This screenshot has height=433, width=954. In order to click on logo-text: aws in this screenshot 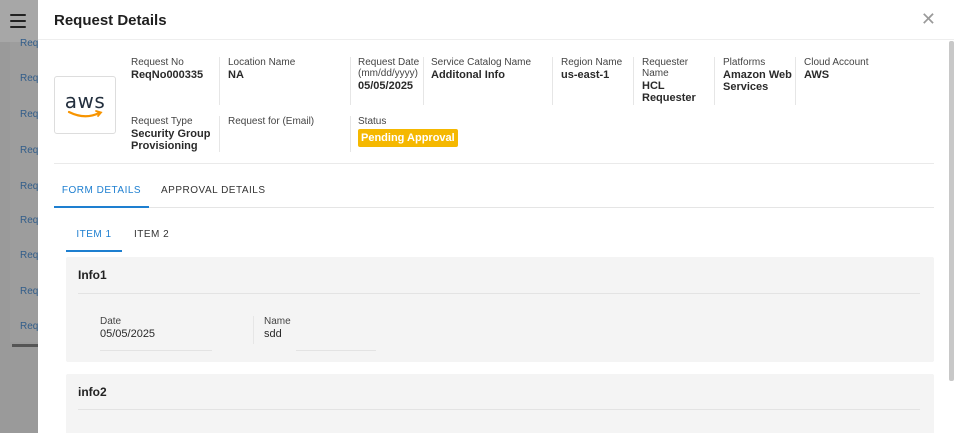, I will do `click(85, 101)`.